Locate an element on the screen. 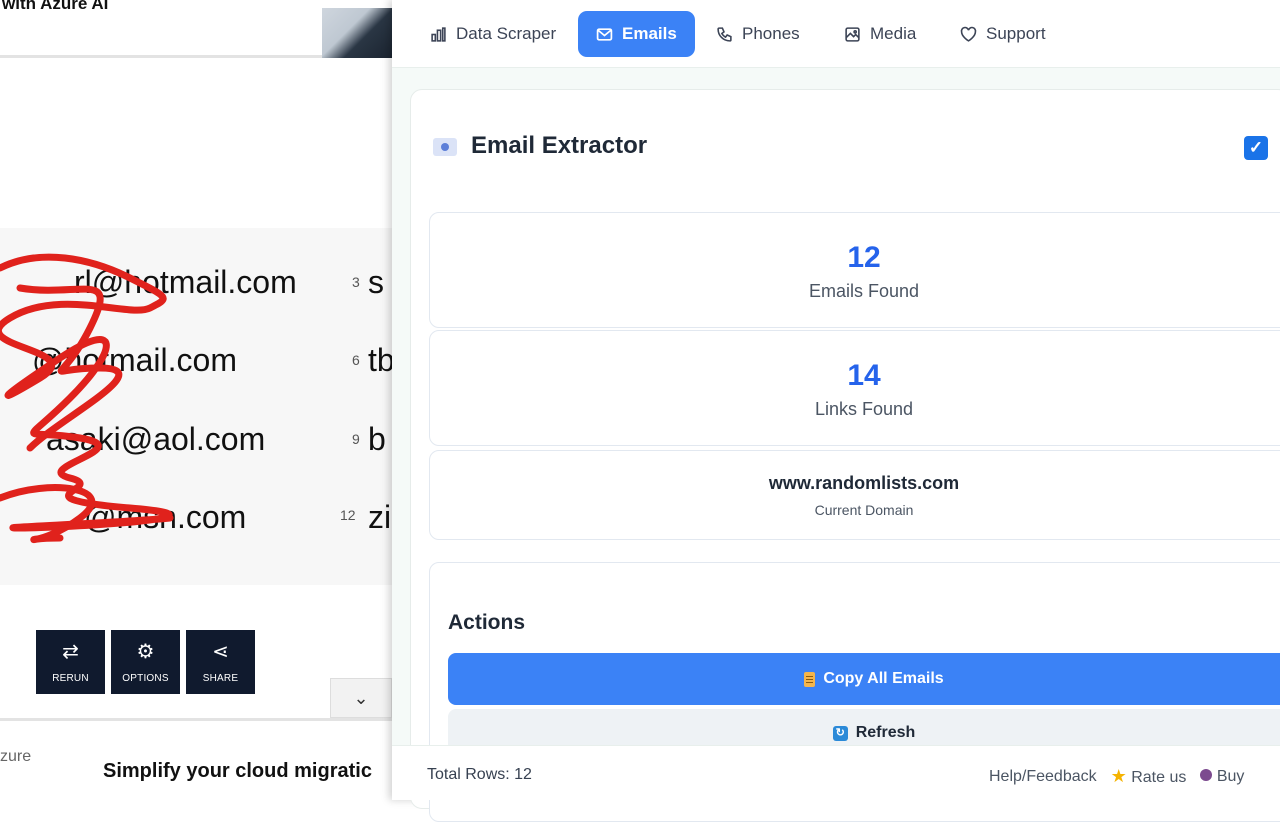  list-number: 9 is located at coordinates (356, 439).